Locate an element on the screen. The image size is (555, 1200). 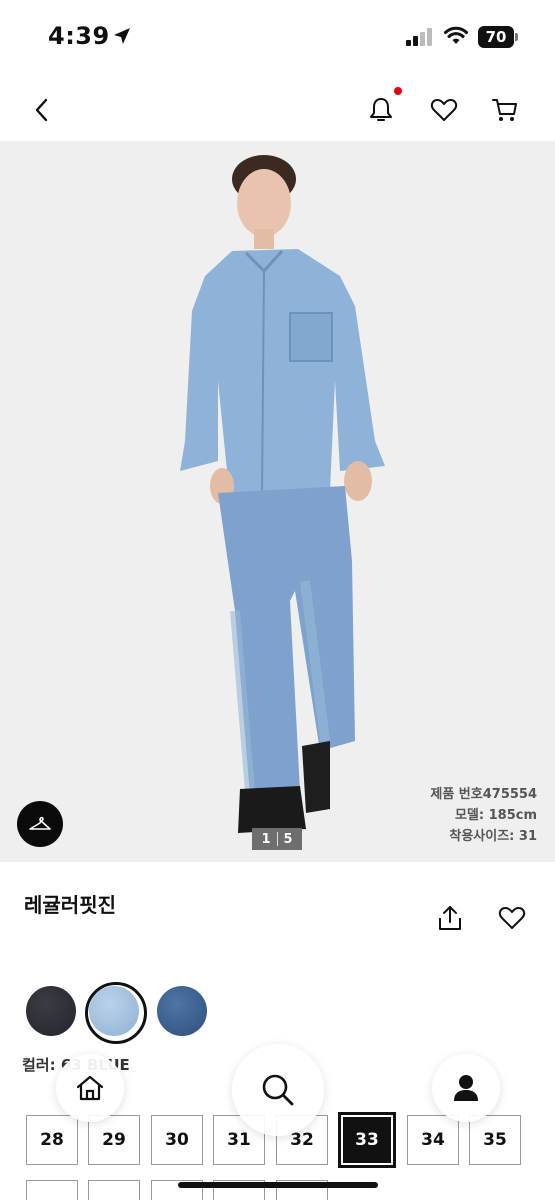
battery-icon: 70 is located at coordinates (498, 37).